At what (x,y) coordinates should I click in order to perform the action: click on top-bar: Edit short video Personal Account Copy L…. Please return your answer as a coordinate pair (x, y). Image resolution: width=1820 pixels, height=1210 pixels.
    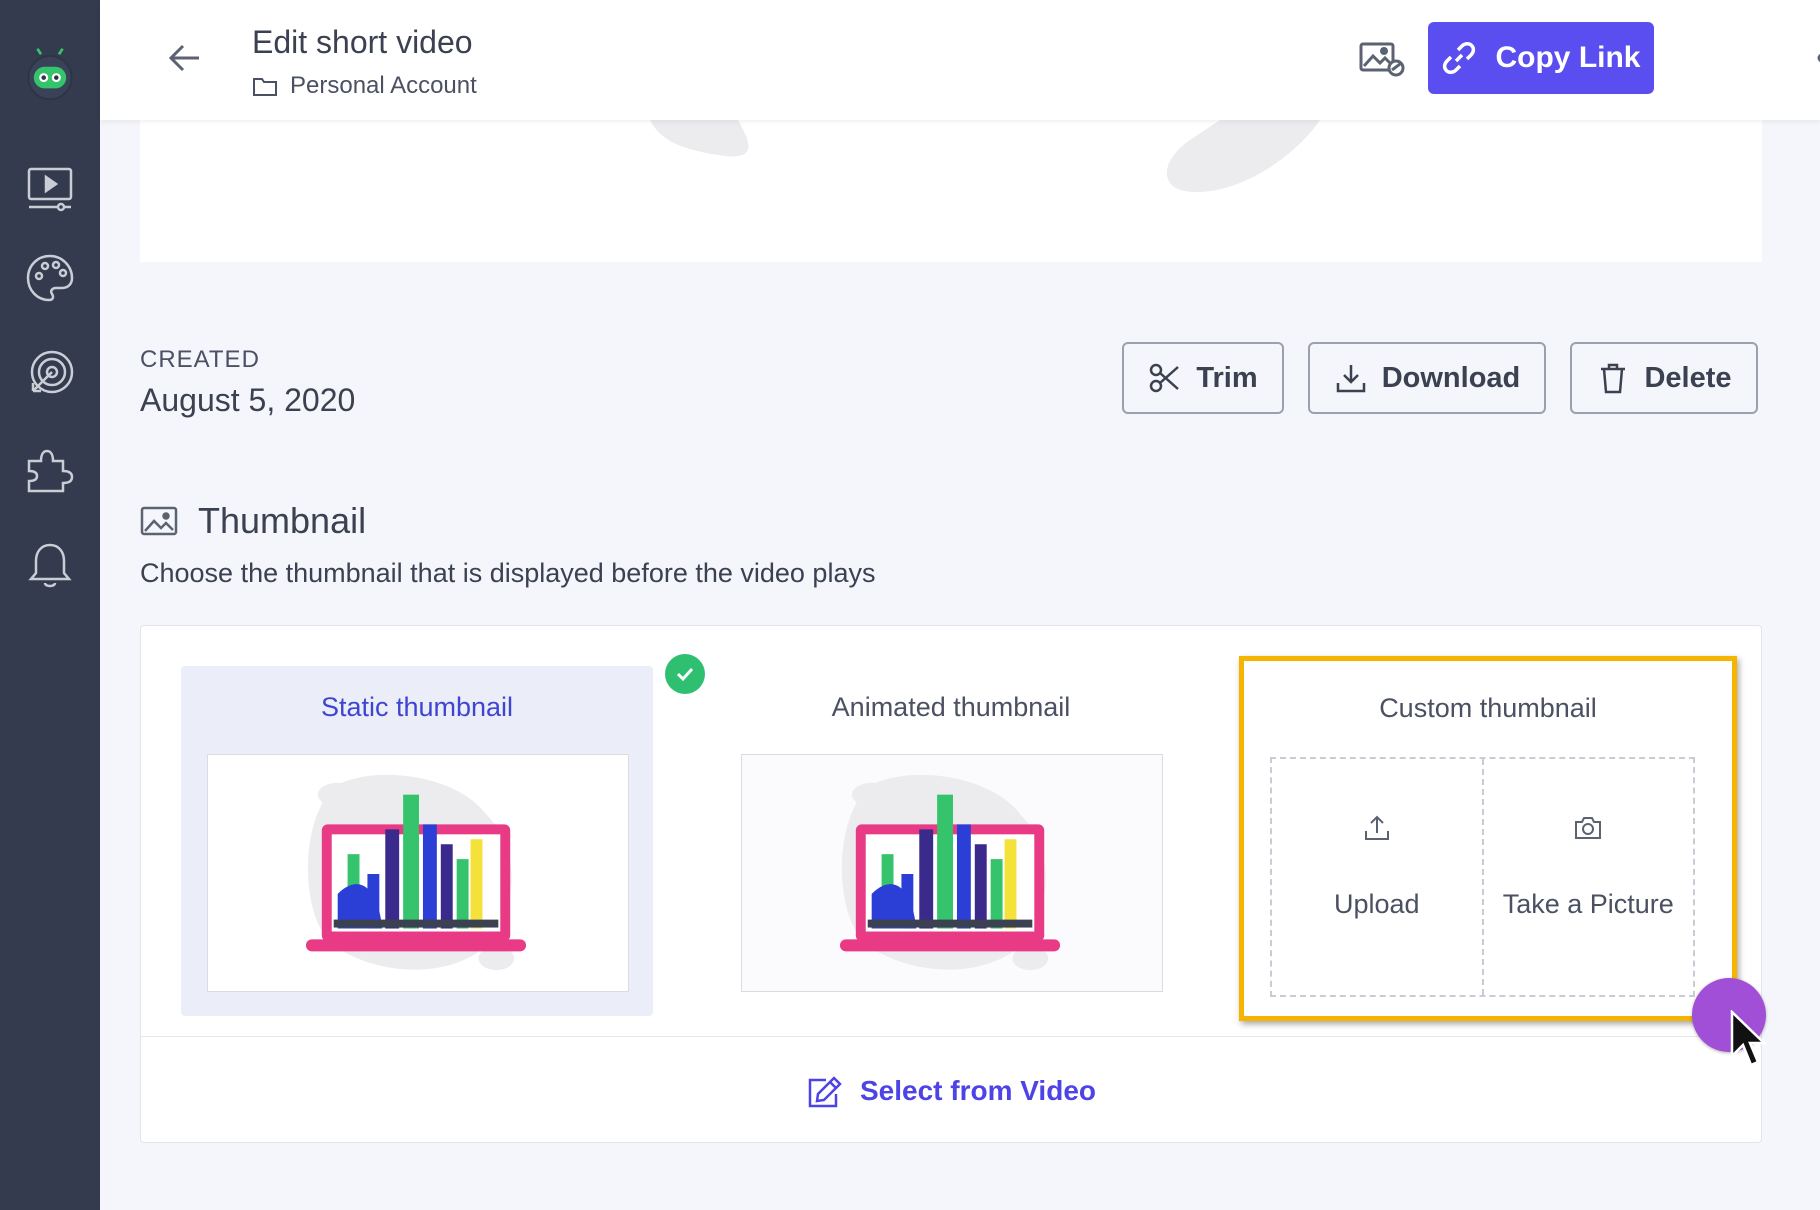
    Looking at the image, I should click on (960, 60).